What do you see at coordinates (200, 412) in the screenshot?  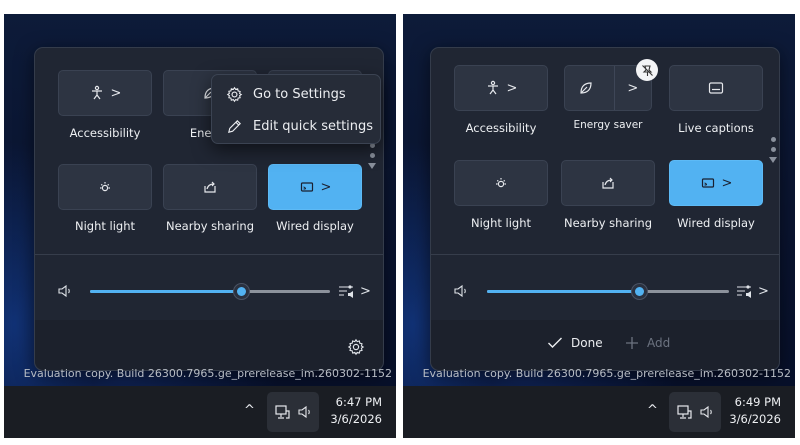 I see `taskbar: ^ 6:47 PM 3/6/2026` at bounding box center [200, 412].